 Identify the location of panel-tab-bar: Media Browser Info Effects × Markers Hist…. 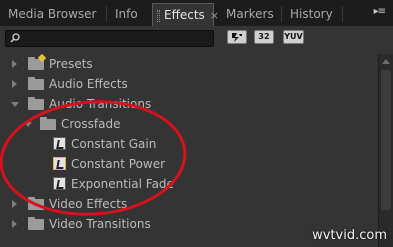
(196, 13).